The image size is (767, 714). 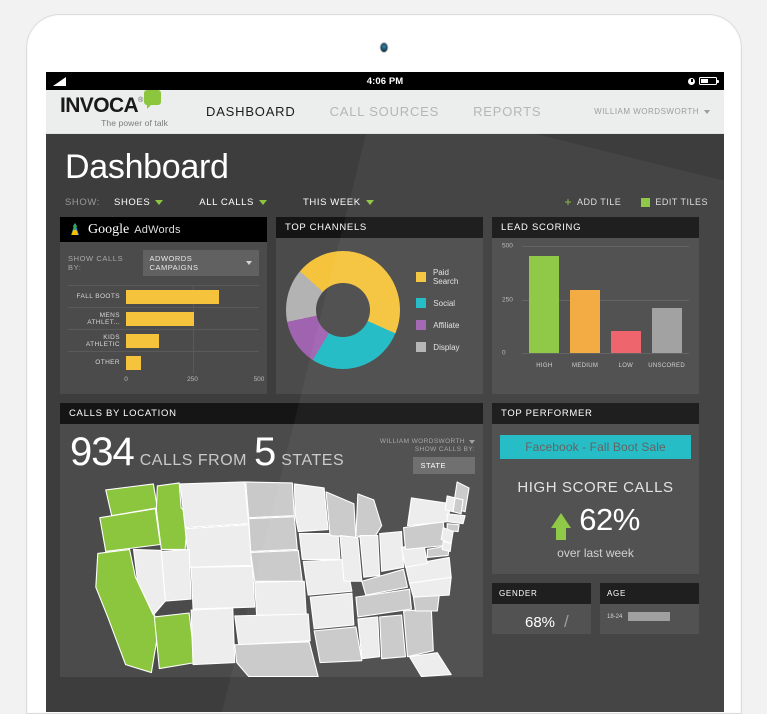 What do you see at coordinates (265, 452) in the screenshot?
I see `states-count: 5` at bounding box center [265, 452].